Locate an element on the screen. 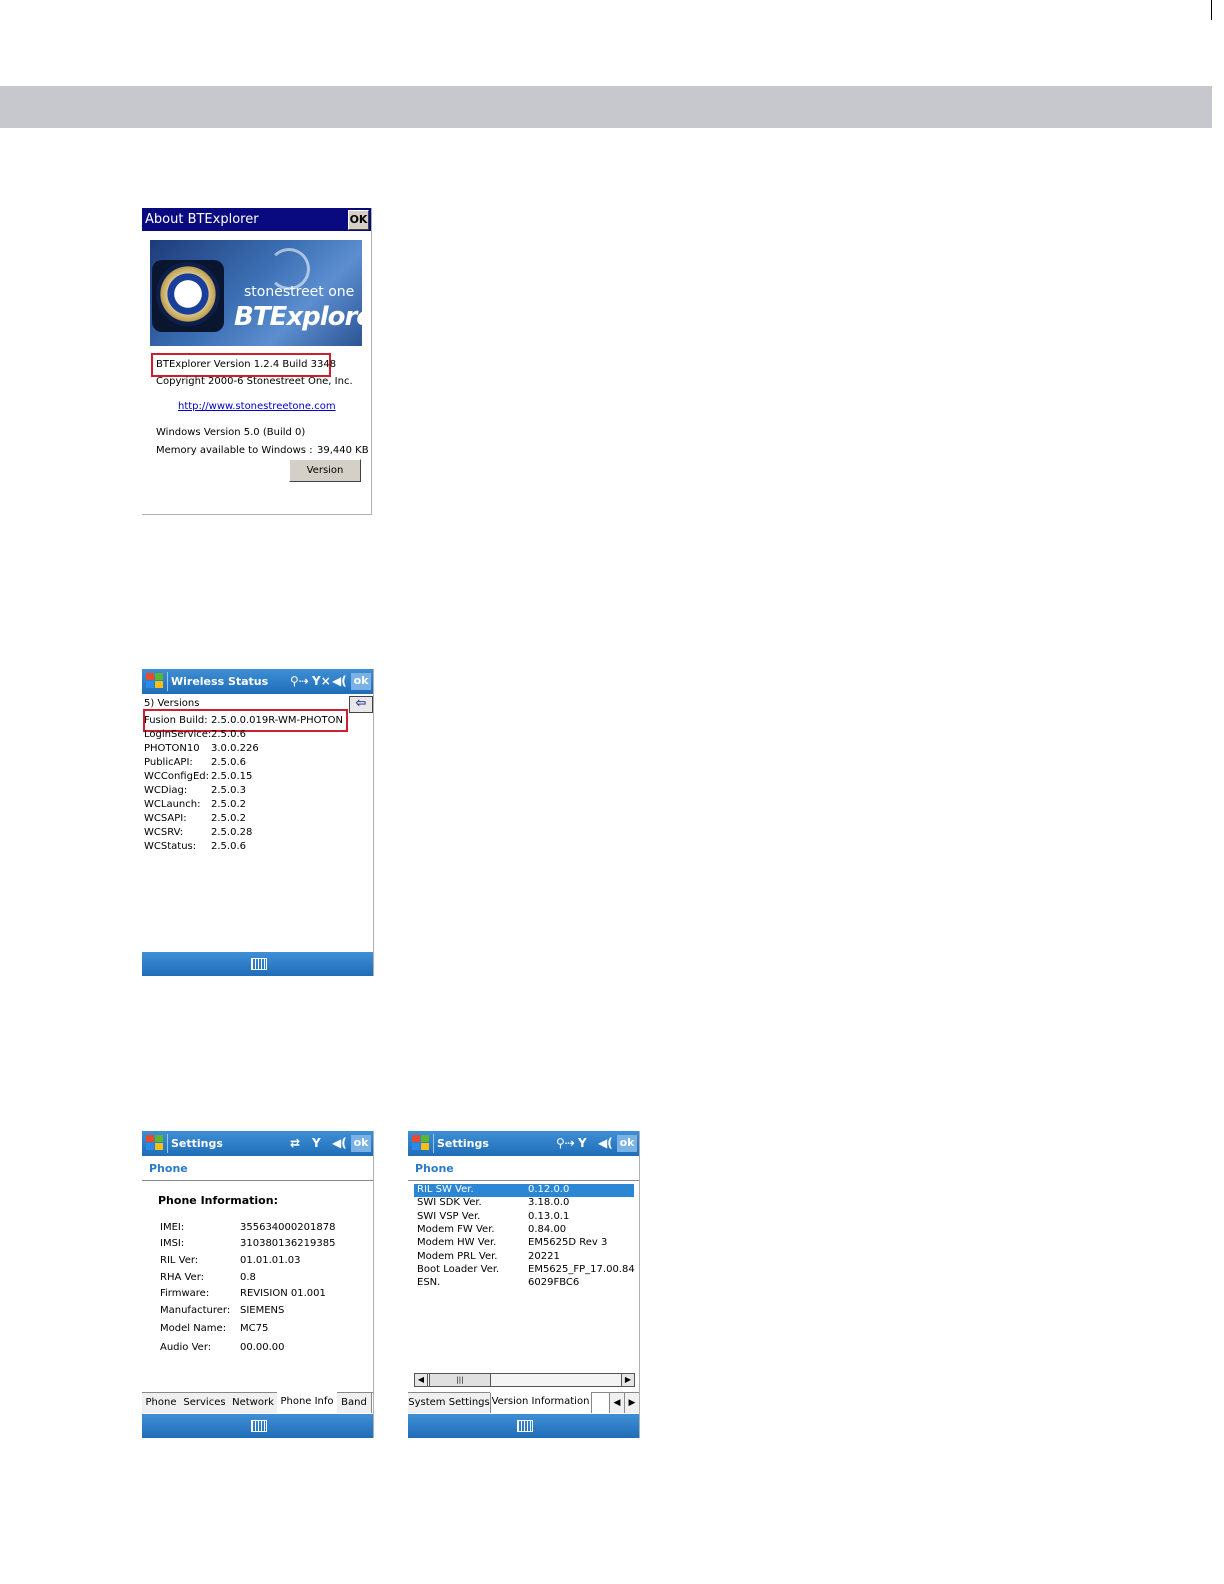 This screenshot has height=1584, width=1224. row-key: Modem FW Ver. is located at coordinates (456, 1229).